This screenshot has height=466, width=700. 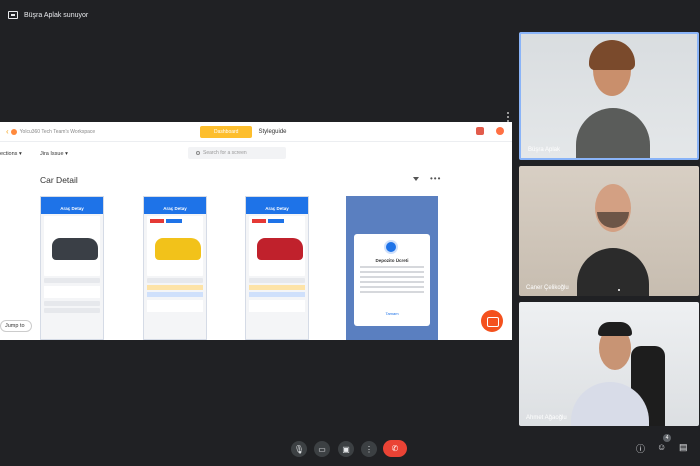 I want to click on presentation-icon, so click(x=13, y=15).